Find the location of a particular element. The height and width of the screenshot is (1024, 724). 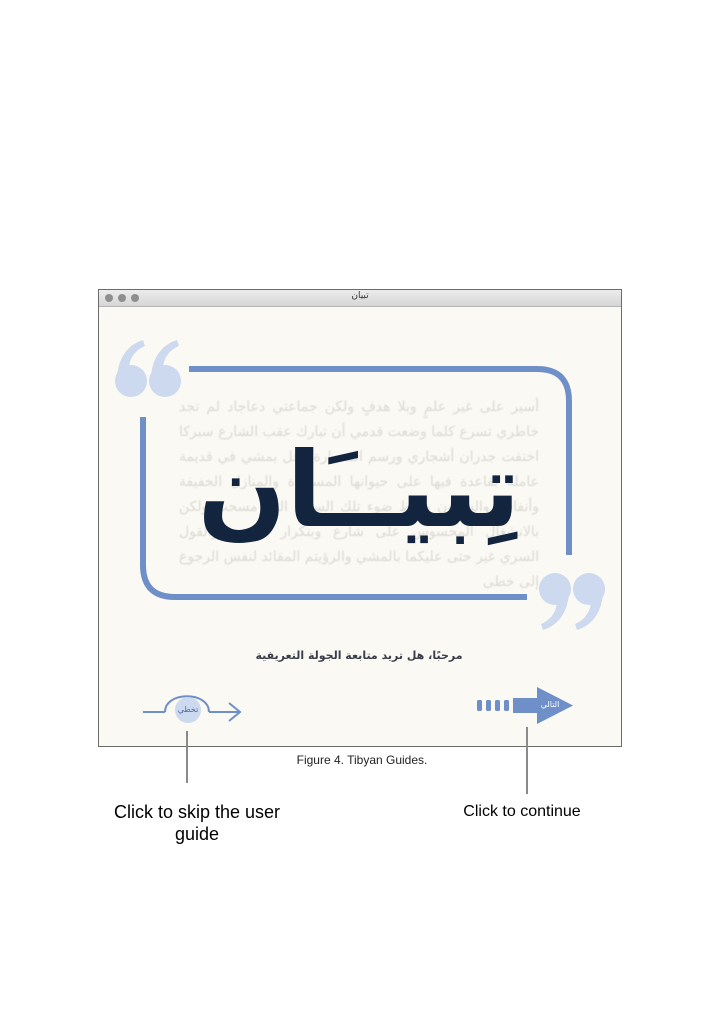

next-label: التالي is located at coordinates (550, 704).